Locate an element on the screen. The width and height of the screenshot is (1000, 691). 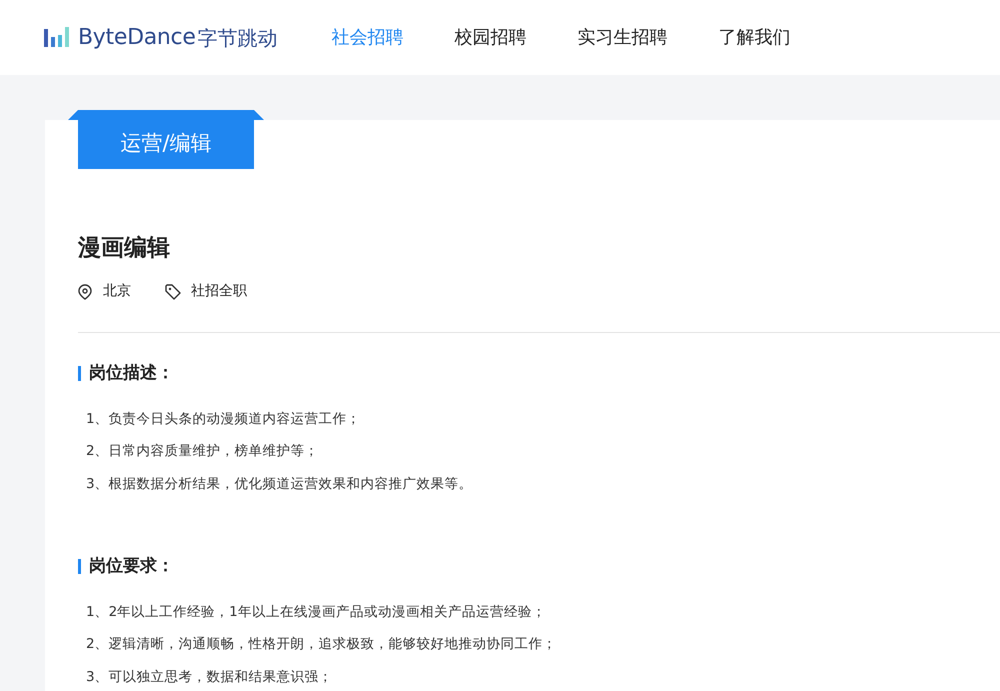
list-item: 3、根据数据分析结果，优化频道运营效果和内容推广效果等。 is located at coordinates (280, 484).